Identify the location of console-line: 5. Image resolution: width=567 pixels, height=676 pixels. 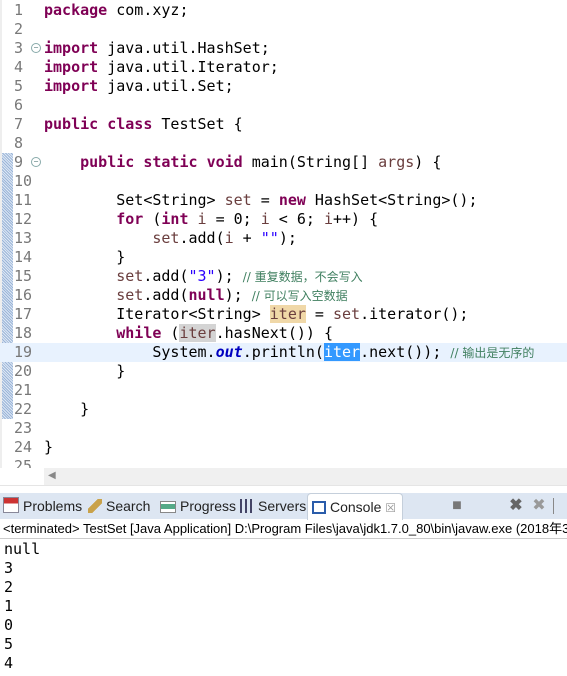
(9, 644).